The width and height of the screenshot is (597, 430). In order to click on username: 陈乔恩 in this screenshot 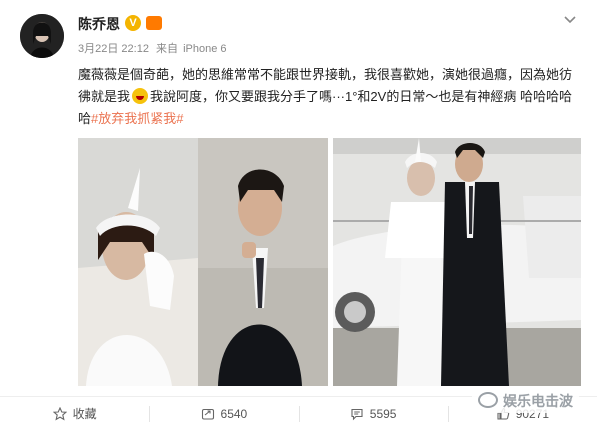, I will do `click(99, 24)`.